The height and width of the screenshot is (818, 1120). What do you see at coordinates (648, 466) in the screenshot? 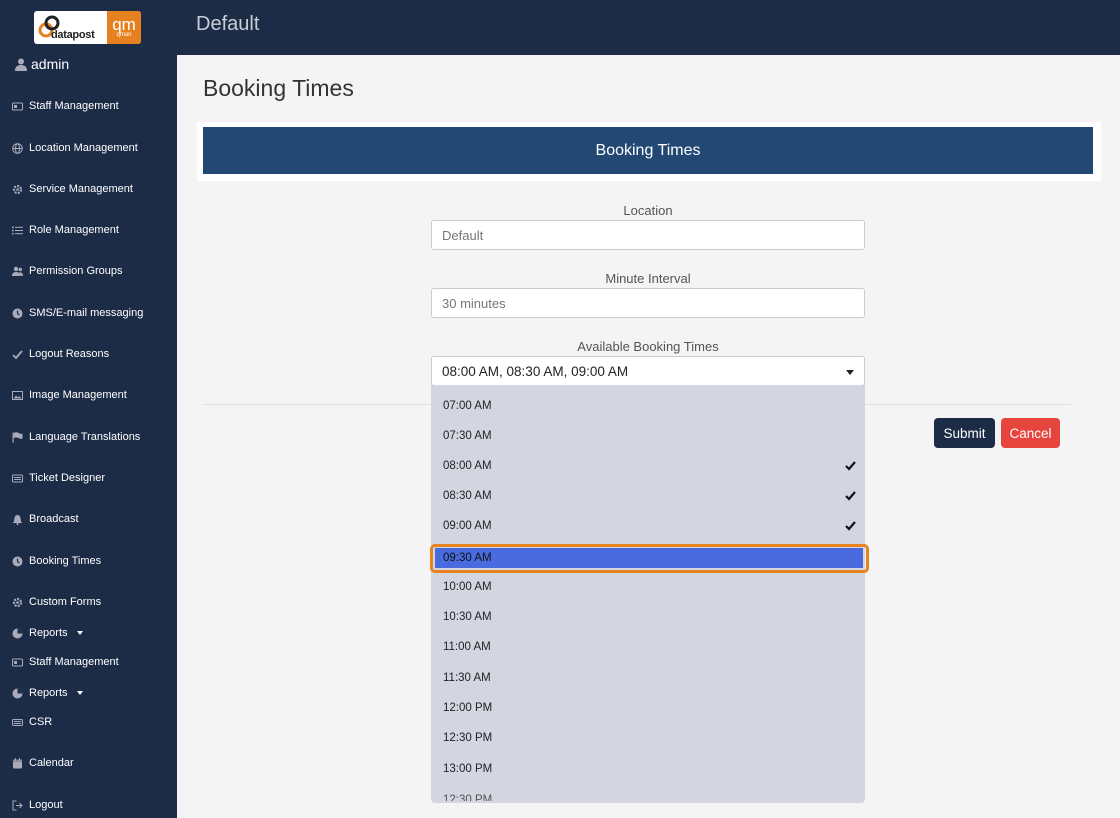
I see `dropdown-option: 08:00 AM` at bounding box center [648, 466].